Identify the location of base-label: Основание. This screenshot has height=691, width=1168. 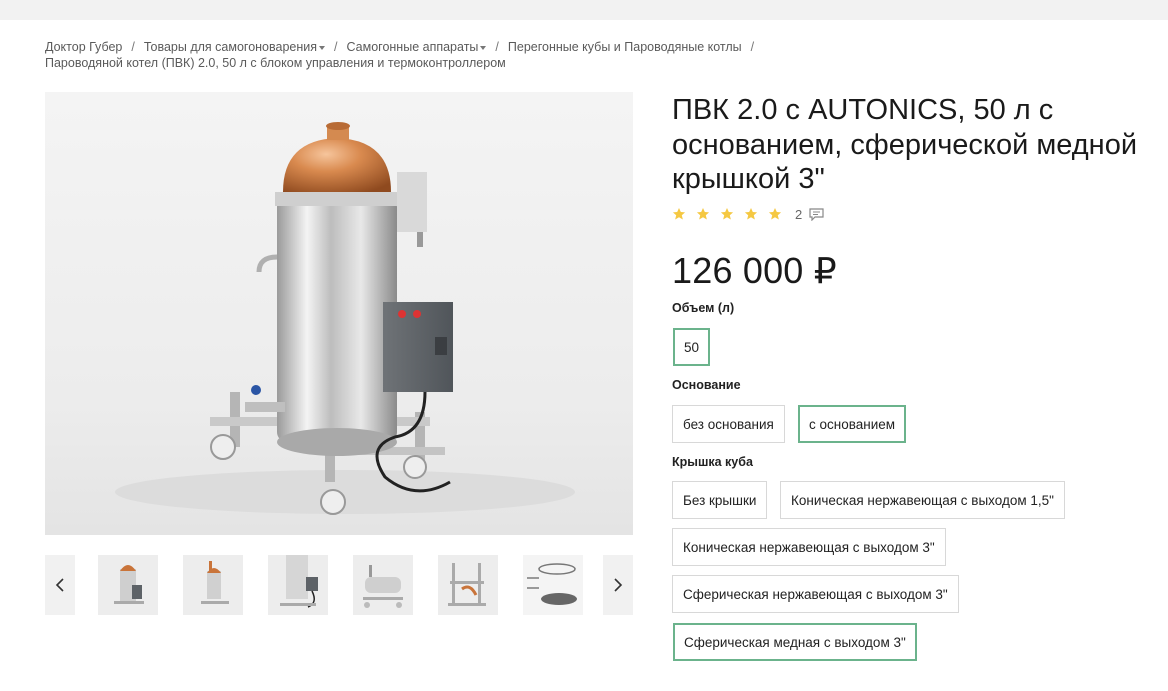
(706, 385).